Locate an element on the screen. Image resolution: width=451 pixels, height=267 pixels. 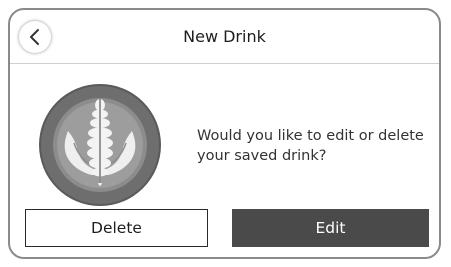
page-title: New Drink is located at coordinates (224, 36).